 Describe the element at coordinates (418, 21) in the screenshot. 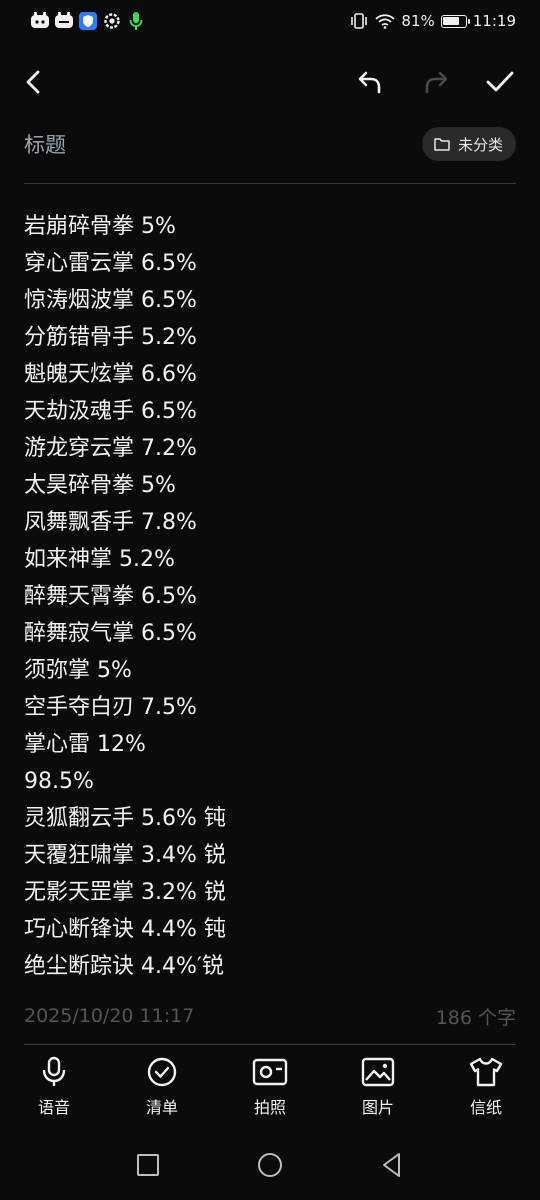

I see `battery-percent: 81%` at that location.